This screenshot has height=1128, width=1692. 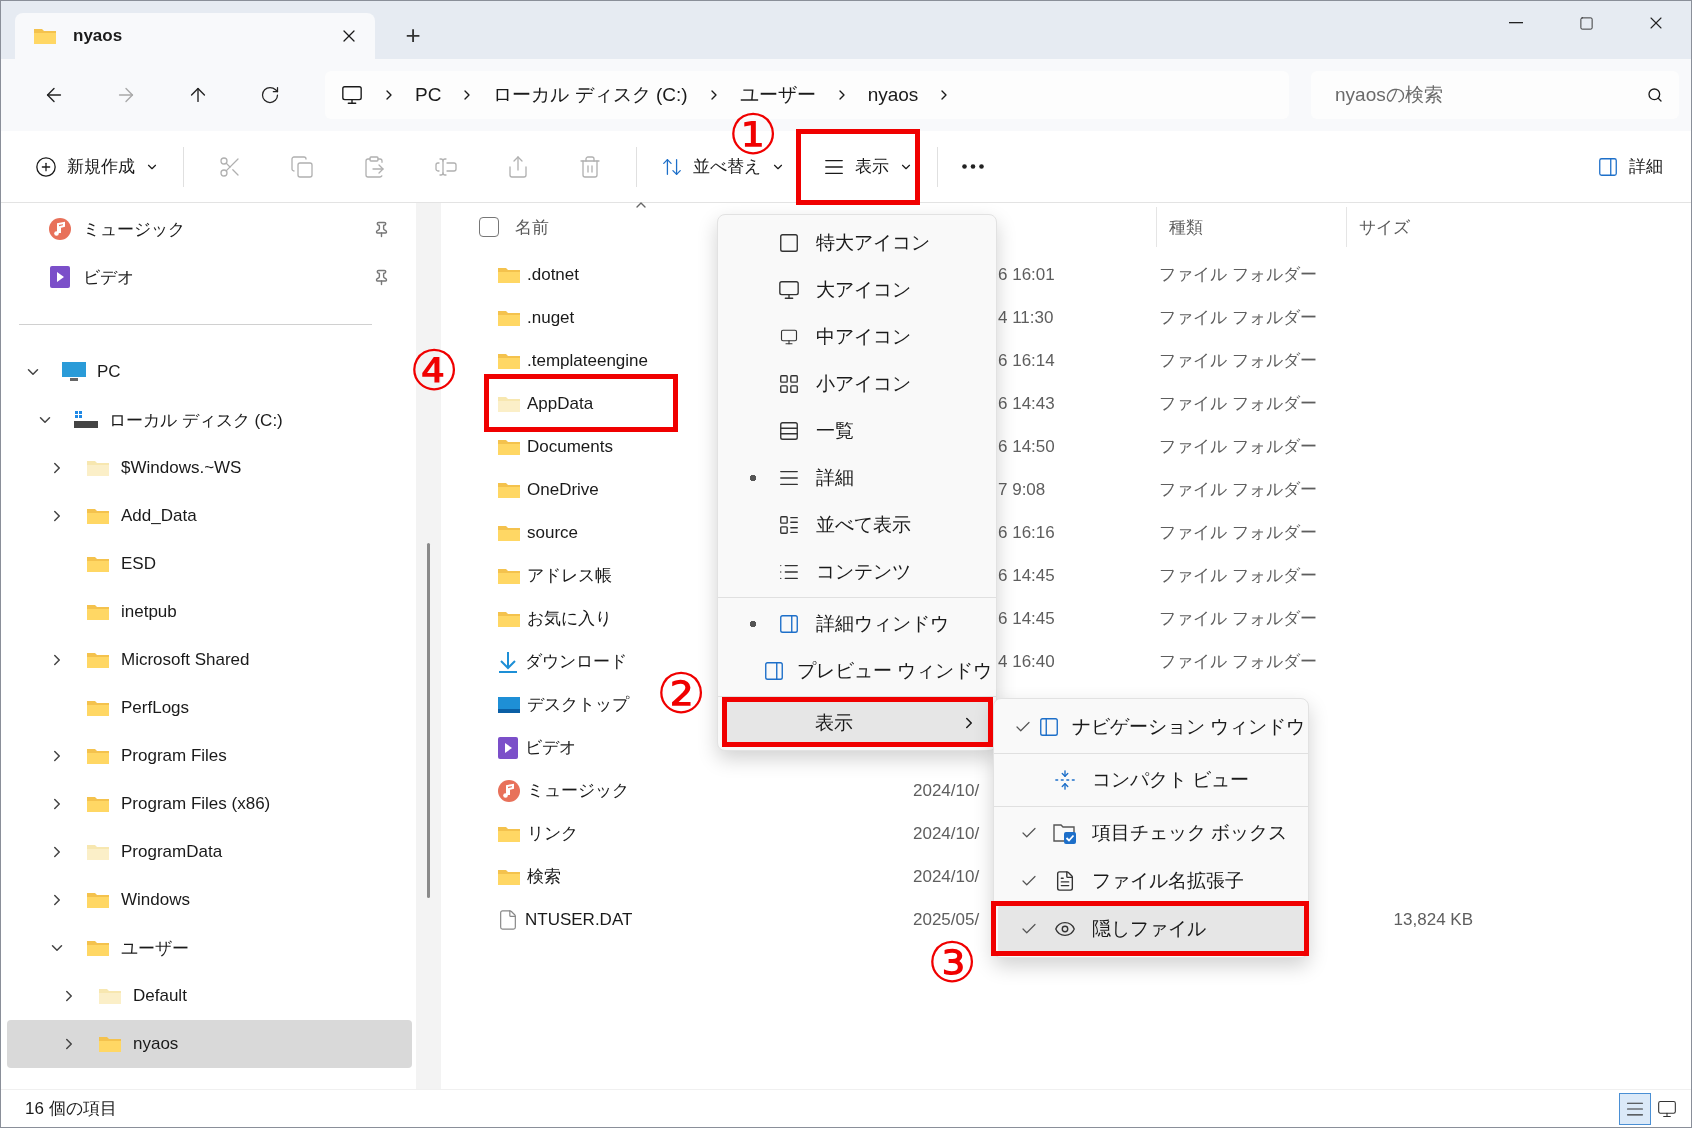 I want to click on menu-item: 小アイコン, so click(x=857, y=383).